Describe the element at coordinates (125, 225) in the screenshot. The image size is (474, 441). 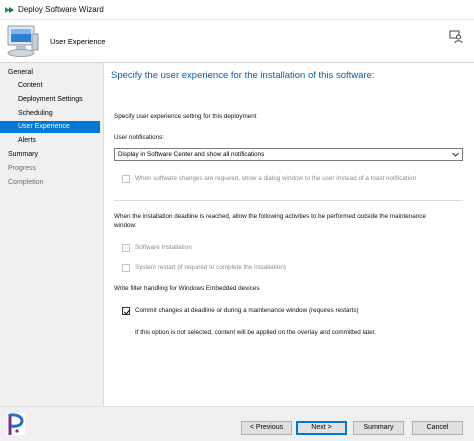
I see `deadline-text-line2: window:` at that location.